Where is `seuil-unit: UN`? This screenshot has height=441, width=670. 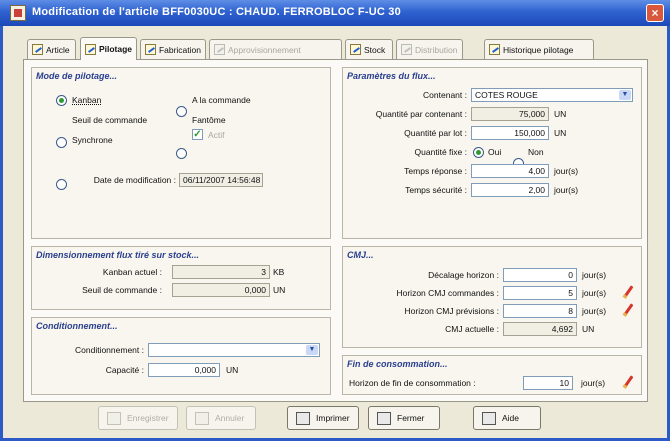
seuil-unit: UN is located at coordinates (279, 290).